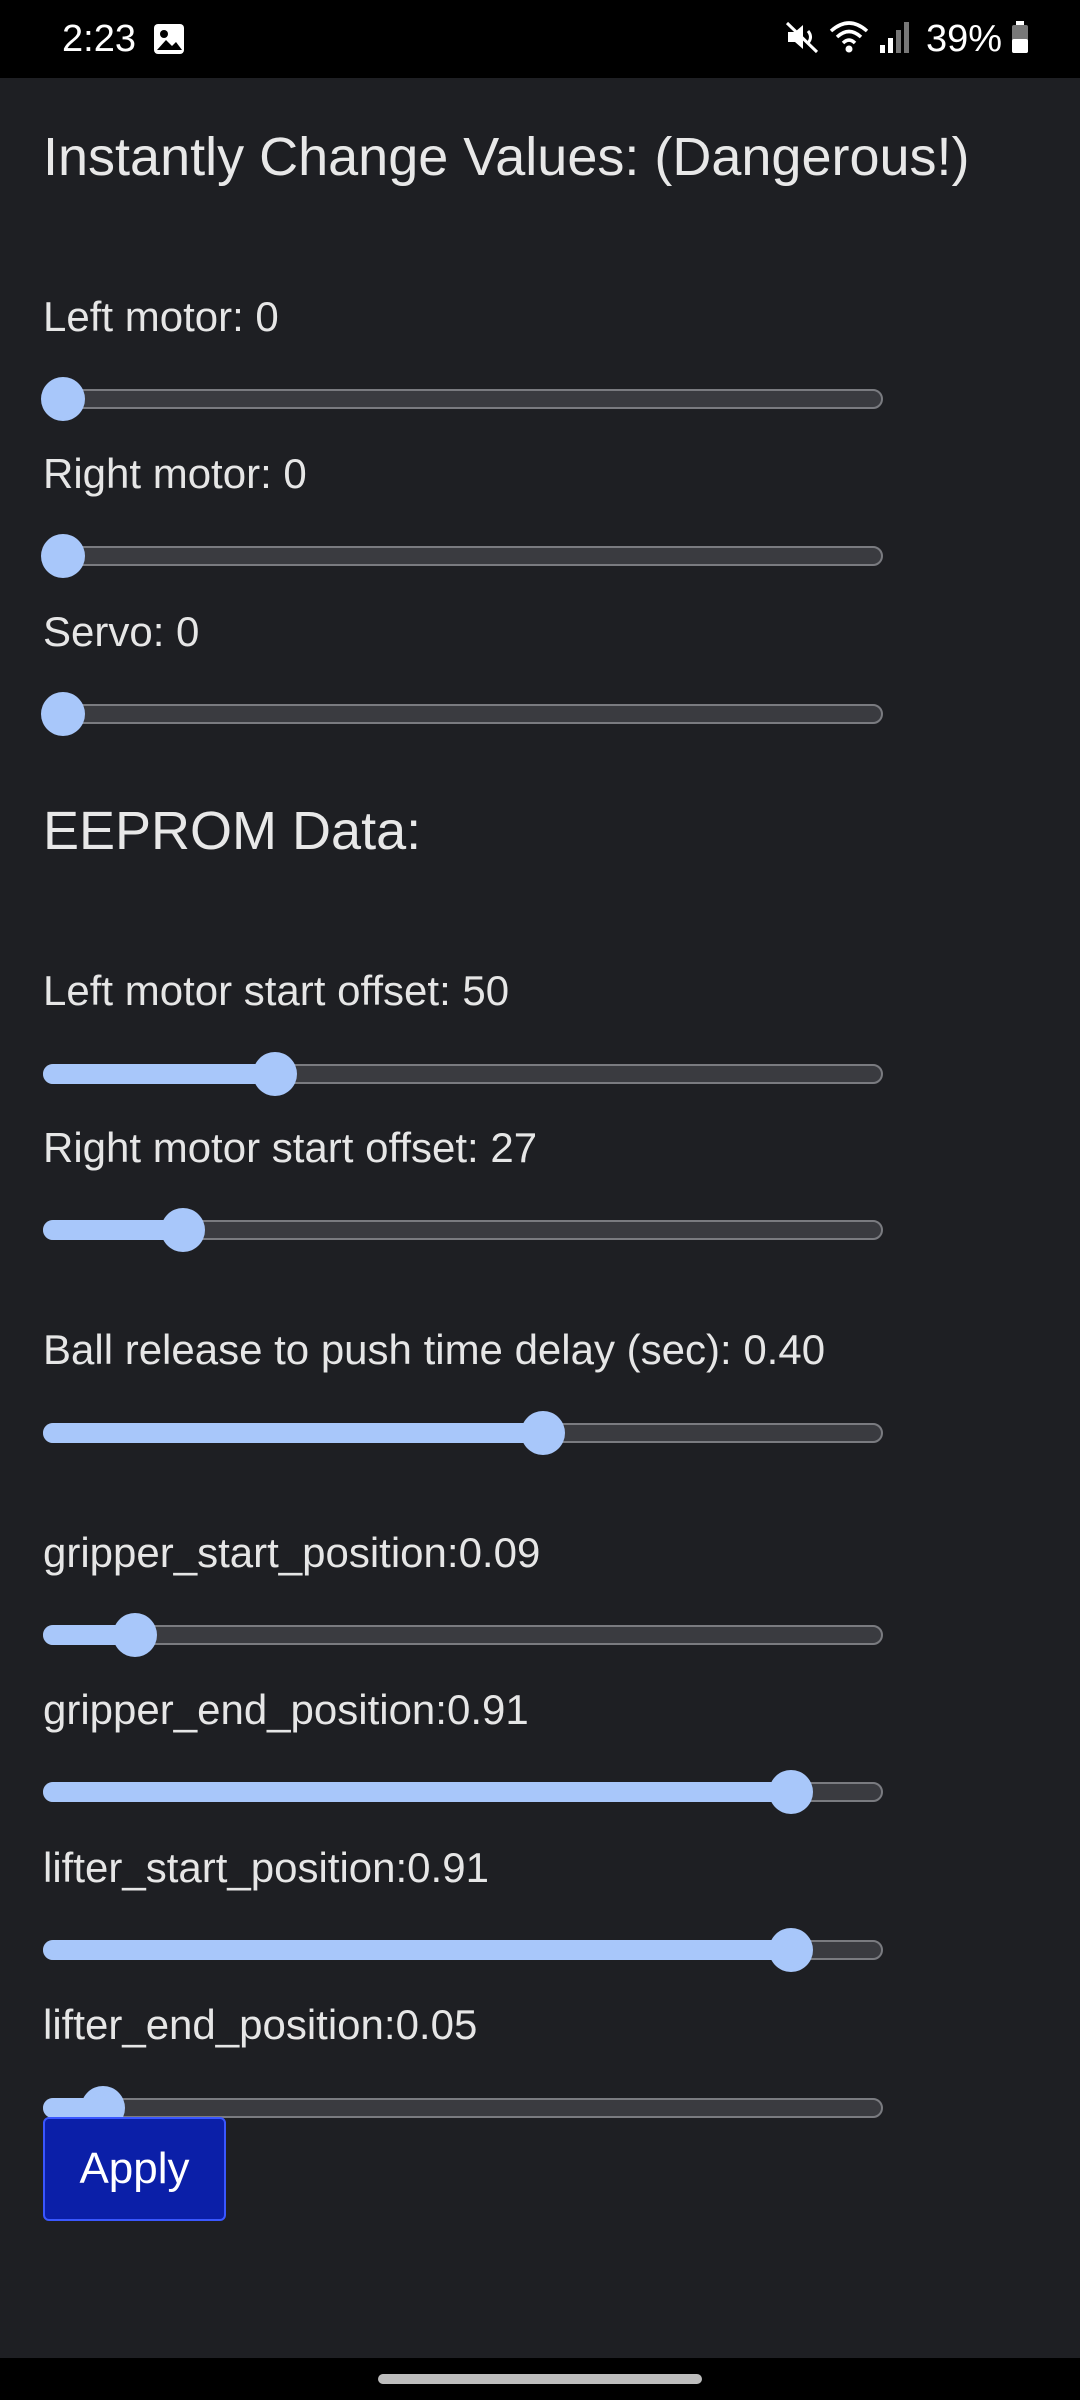 The height and width of the screenshot is (2400, 1080). Describe the element at coordinates (175, 473) in the screenshot. I see `right-motor-label: Right motor: 0` at that location.